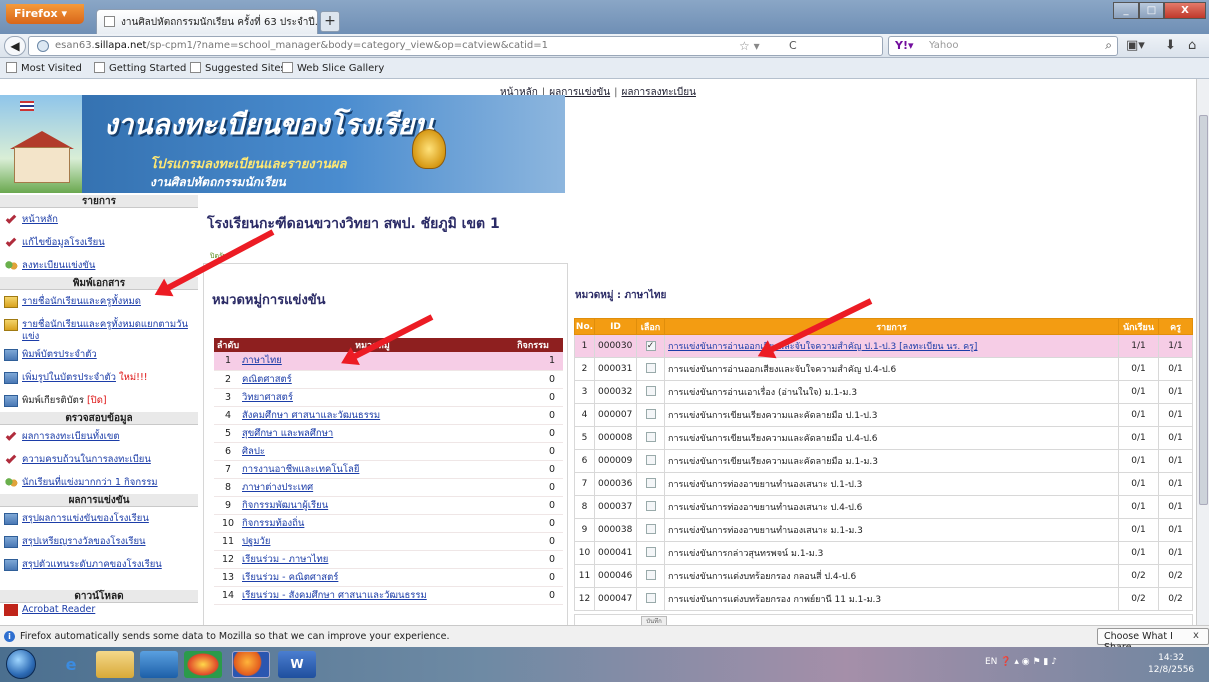 The width and height of the screenshot is (1209, 682). I want to click on category-link: เรียนร่วม - ภาษาไทย, so click(285, 559).